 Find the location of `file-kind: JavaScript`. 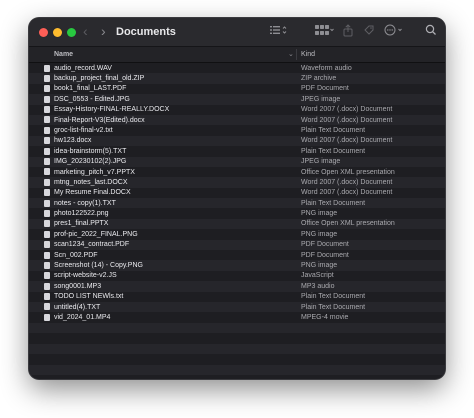

file-kind: JavaScript is located at coordinates (317, 276).